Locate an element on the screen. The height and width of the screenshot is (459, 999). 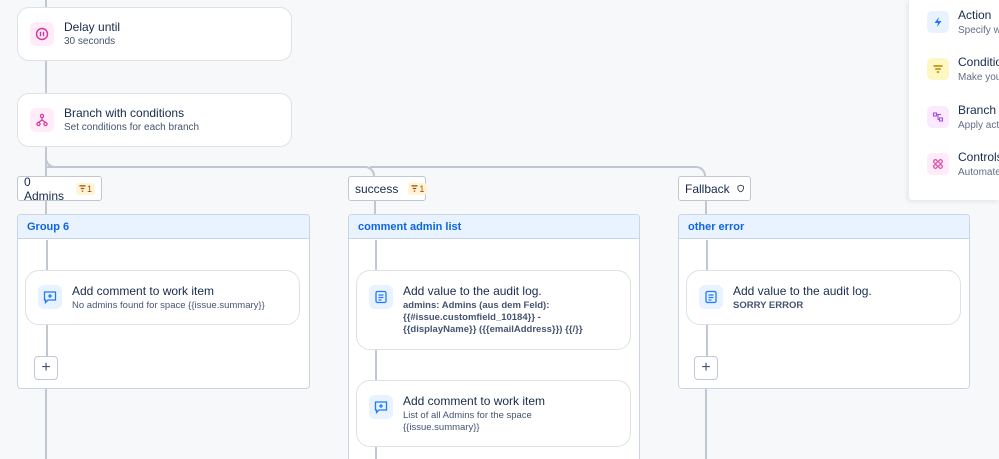
node-title: Branch with conditions is located at coordinates (124, 113).